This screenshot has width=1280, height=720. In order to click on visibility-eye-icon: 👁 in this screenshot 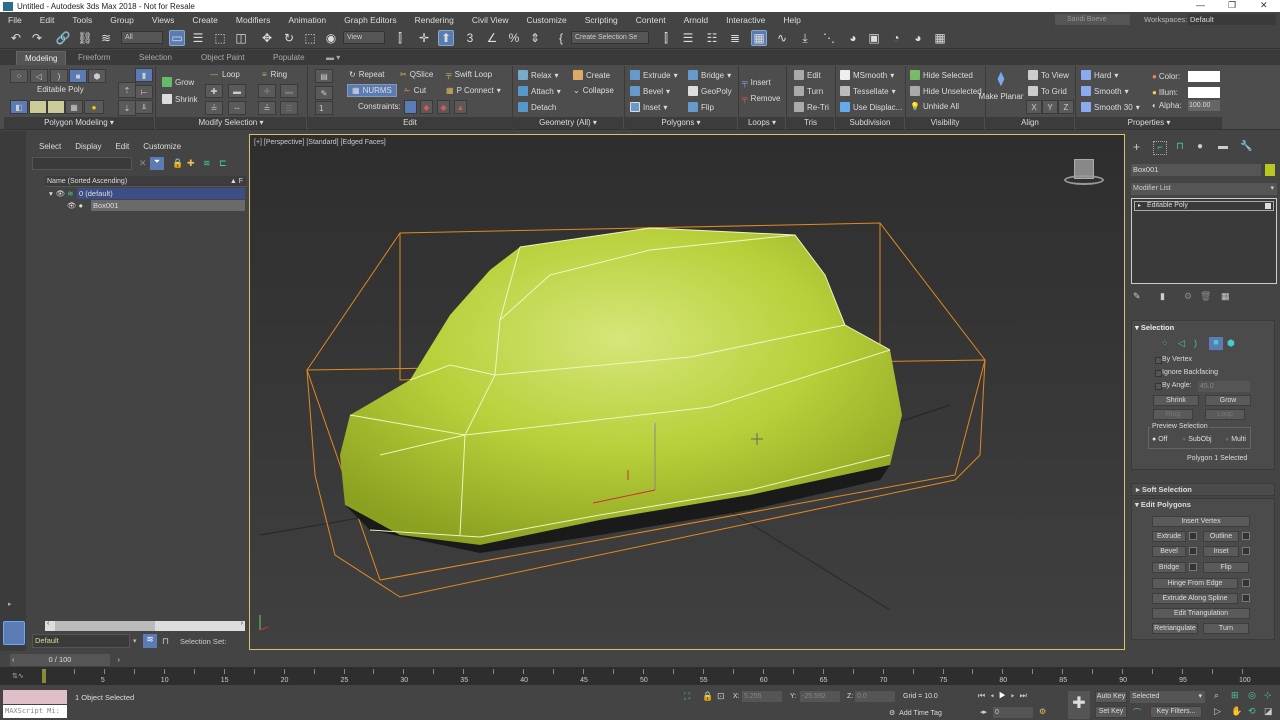, I will do `click(72, 205)`.